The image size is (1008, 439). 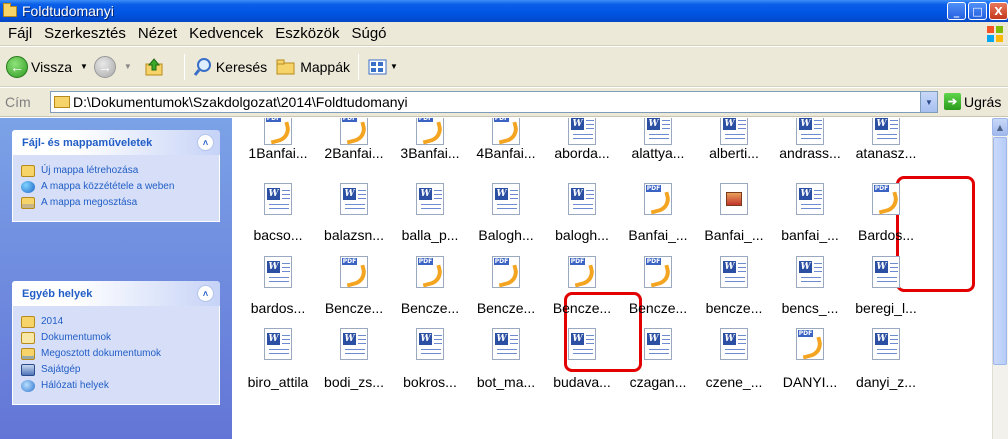 I want to click on address-label: Cím, so click(x=18, y=102).